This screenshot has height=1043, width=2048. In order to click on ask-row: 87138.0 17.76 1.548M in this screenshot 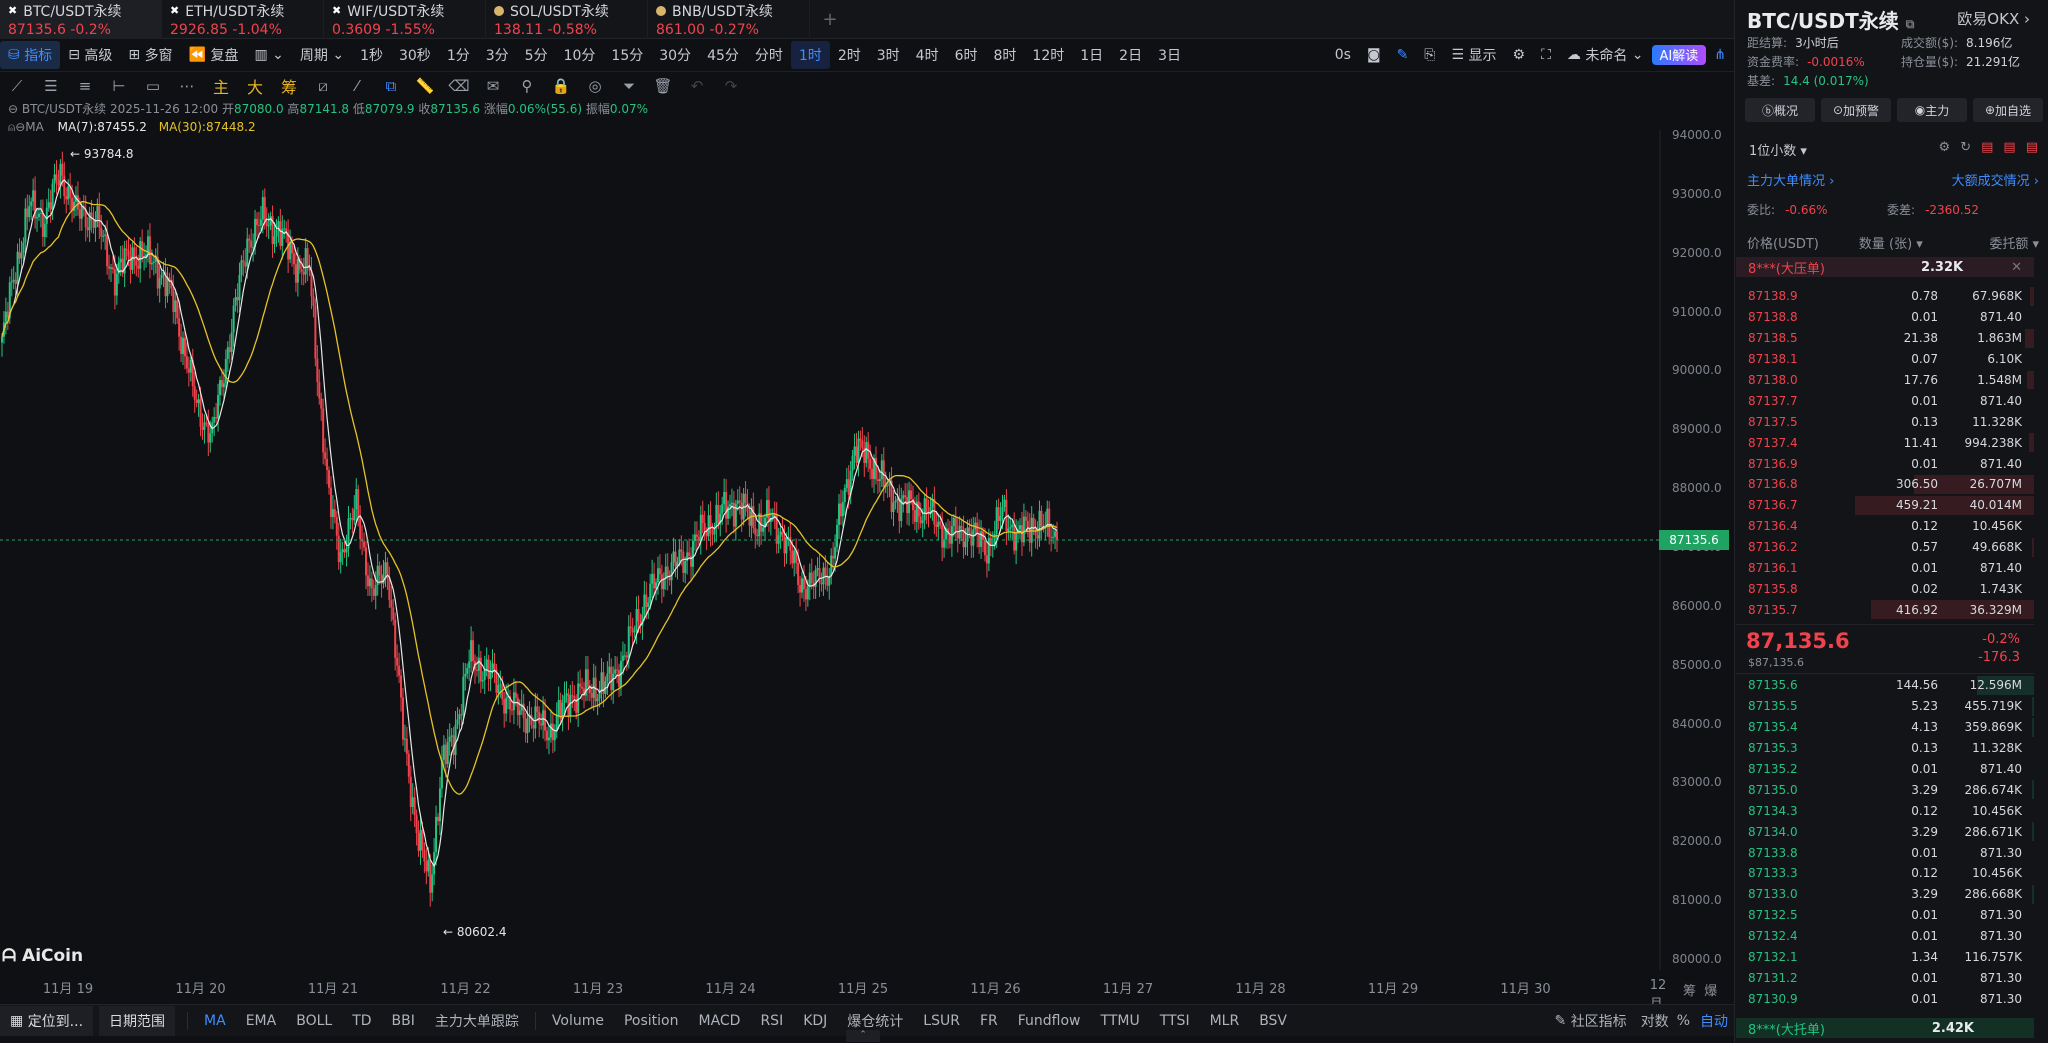, I will do `click(1885, 380)`.